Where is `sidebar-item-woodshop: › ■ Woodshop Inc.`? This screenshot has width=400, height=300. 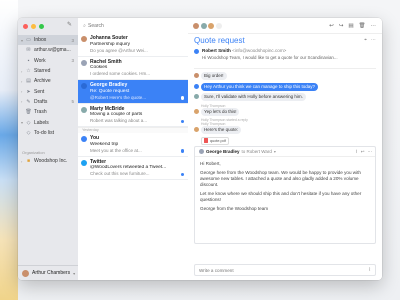
sidebar-item-woodshop: › ■ Woodshop Inc. is located at coordinates (48, 161).